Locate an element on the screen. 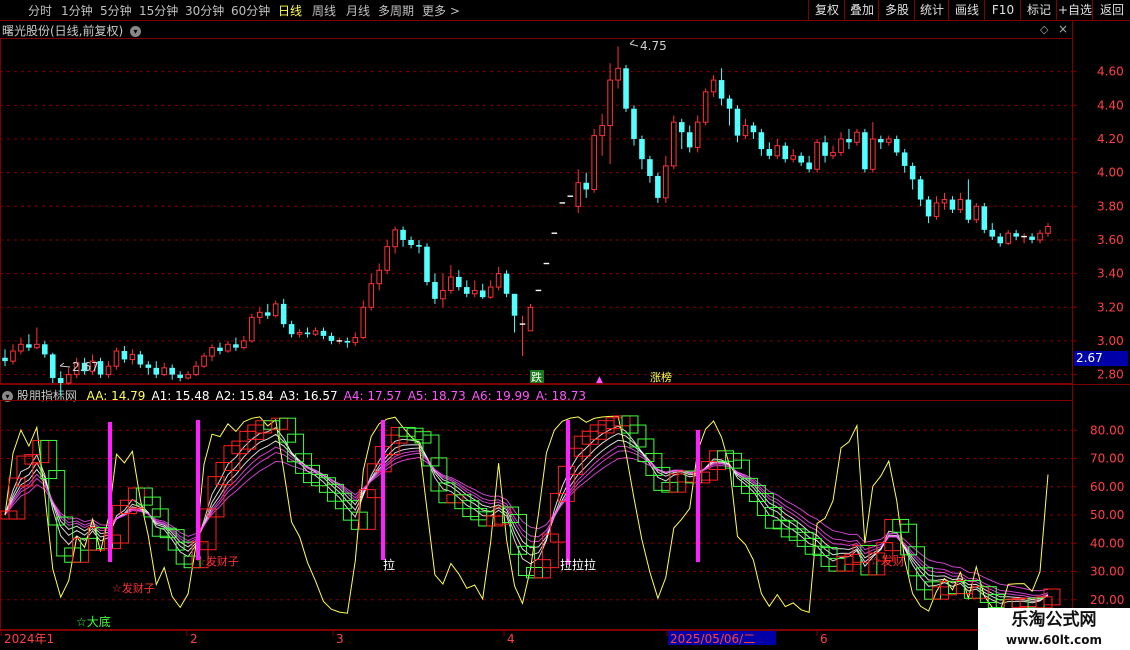 The image size is (1130, 650). price-tick-label: 3.40 is located at coordinates (1110, 274).